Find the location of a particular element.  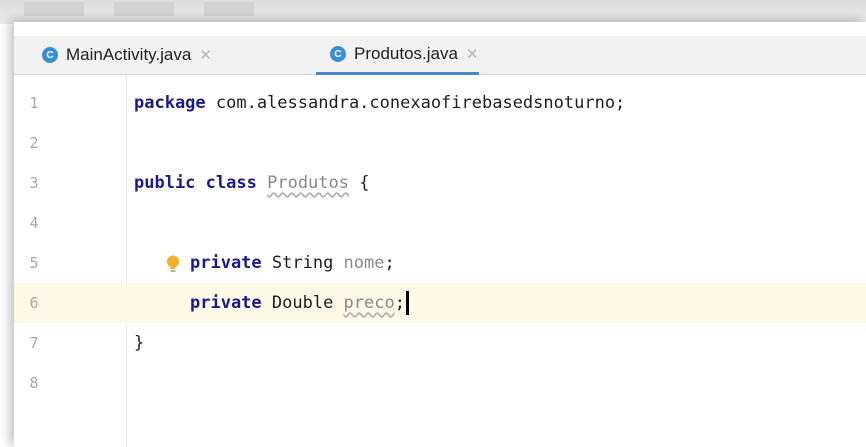

line-number: 6 is located at coordinates (34, 303).